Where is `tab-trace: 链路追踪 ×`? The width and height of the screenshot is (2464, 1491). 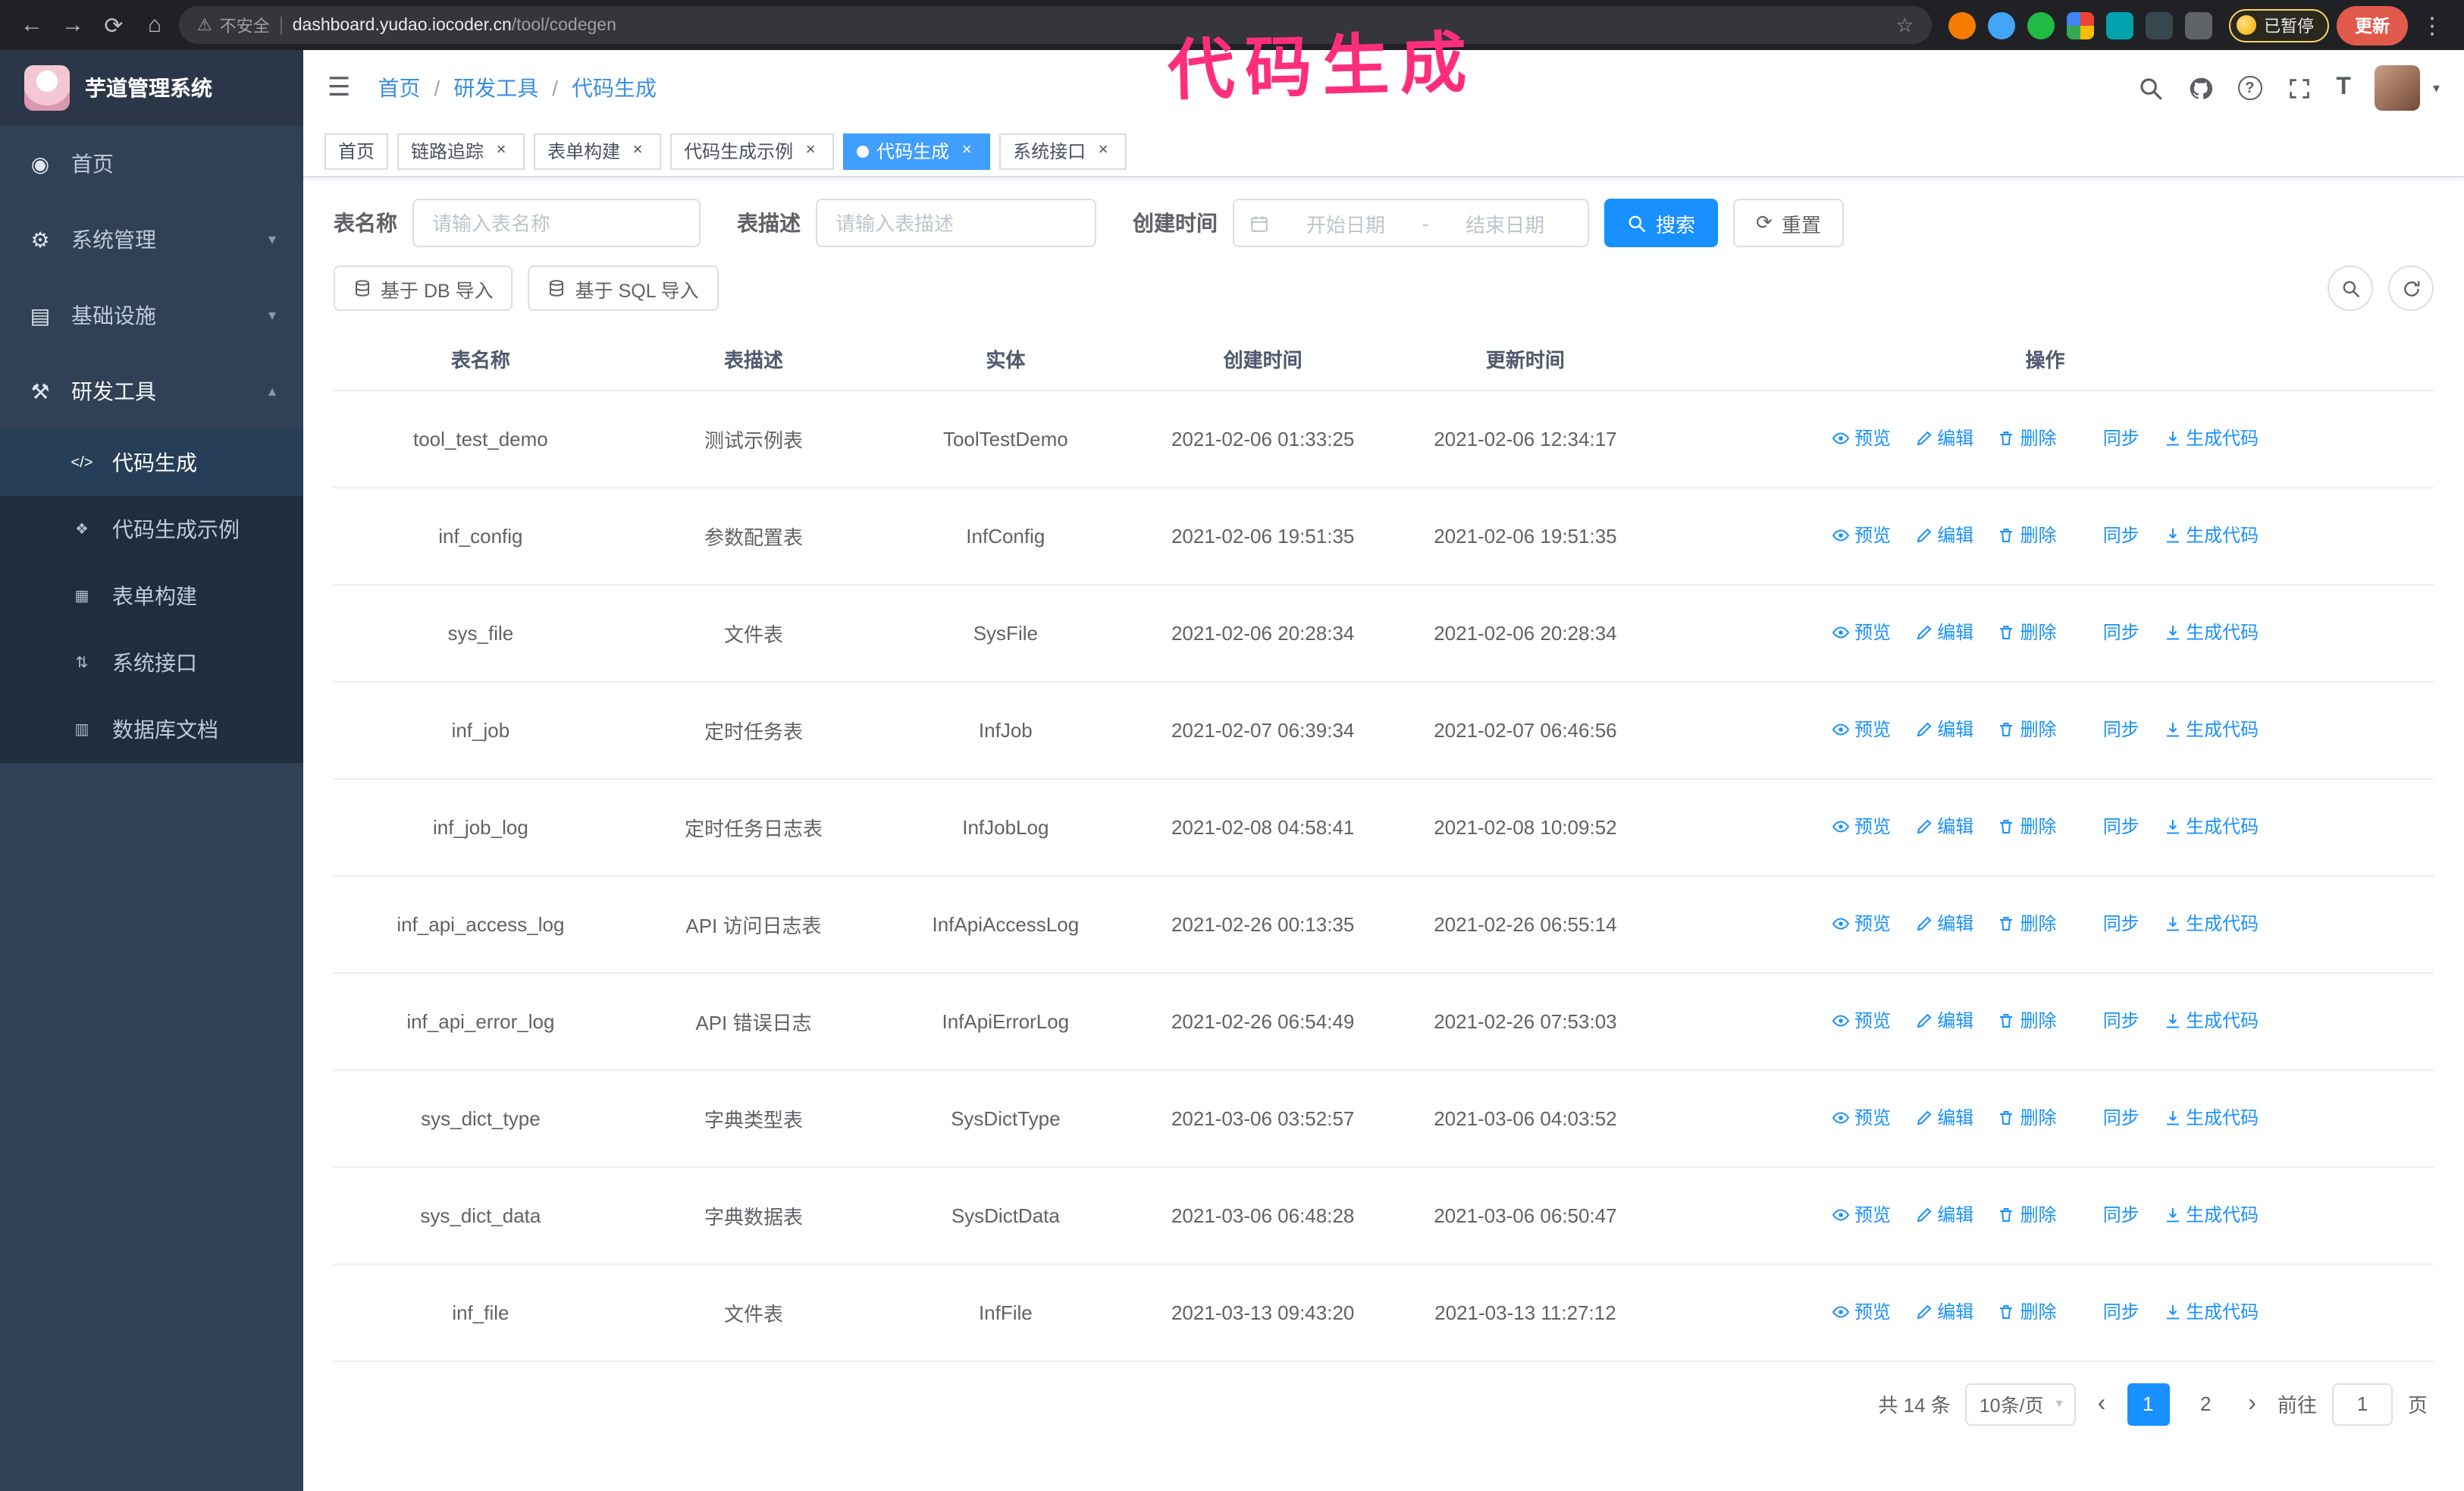 tab-trace: 链路追踪 × is located at coordinates (461, 151).